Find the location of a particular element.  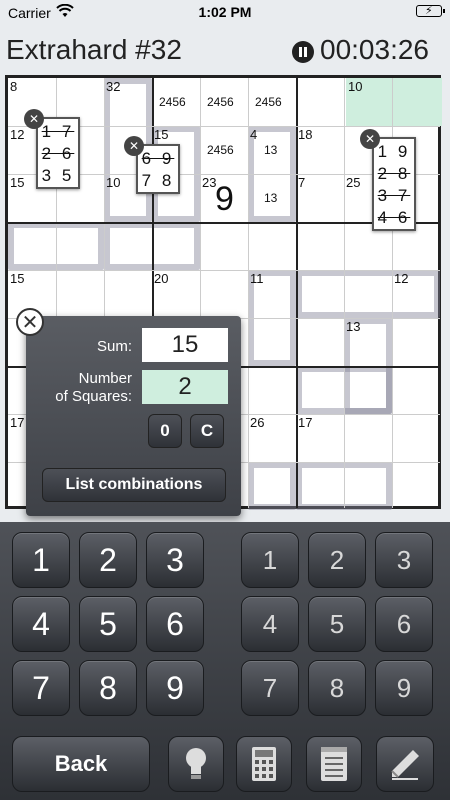

cage-sum-label: 26 is located at coordinates (257, 422).